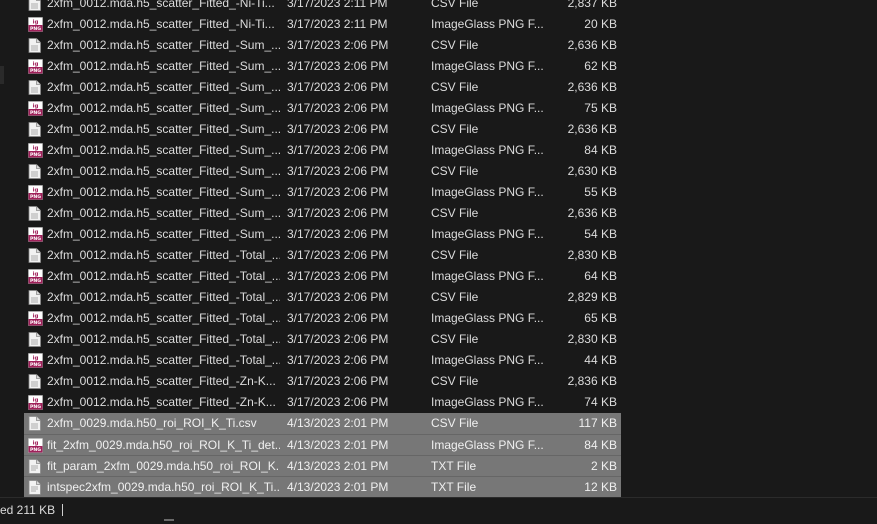 The width and height of the screenshot is (877, 524). I want to click on status-bar: ed 211 KB, so click(438, 510).